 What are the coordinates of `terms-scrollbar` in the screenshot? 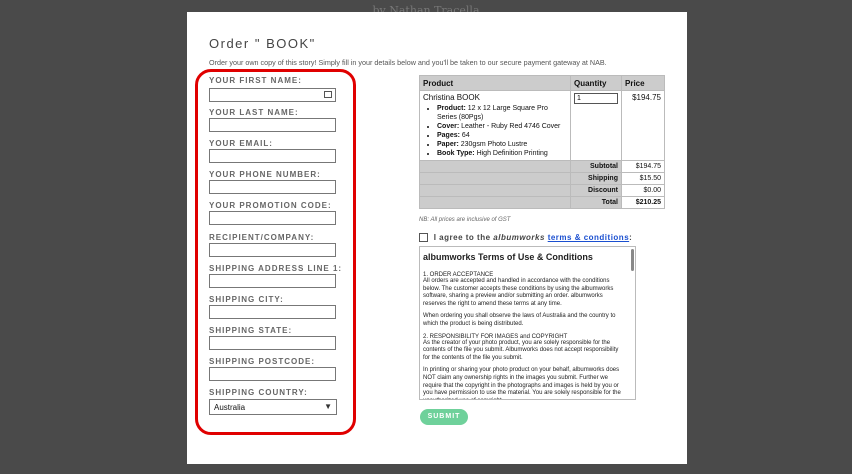 It's located at (632, 260).